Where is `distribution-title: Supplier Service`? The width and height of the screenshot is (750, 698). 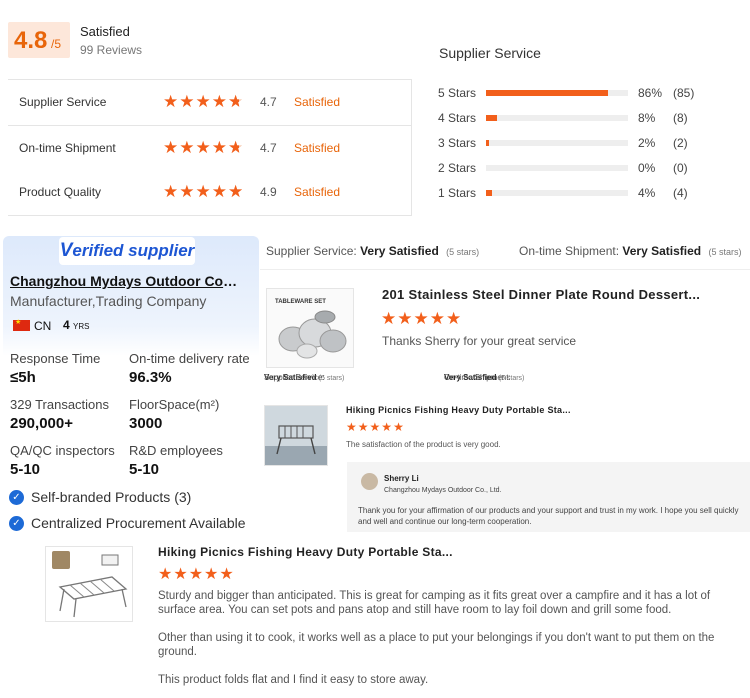
distribution-title: Supplier Service is located at coordinates (490, 53).